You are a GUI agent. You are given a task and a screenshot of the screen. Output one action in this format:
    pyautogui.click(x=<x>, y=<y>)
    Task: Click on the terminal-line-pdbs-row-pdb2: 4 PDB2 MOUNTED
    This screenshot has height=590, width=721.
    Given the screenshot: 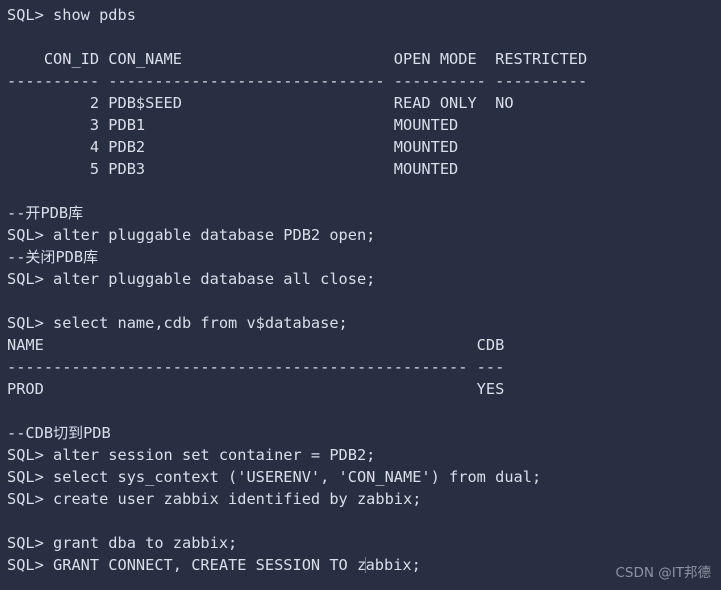 What is the action you would take?
    pyautogui.click(x=364, y=147)
    